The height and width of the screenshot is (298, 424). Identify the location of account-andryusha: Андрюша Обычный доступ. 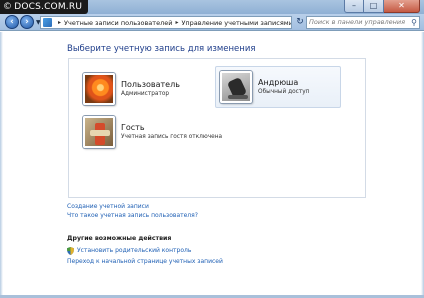
(278, 87).